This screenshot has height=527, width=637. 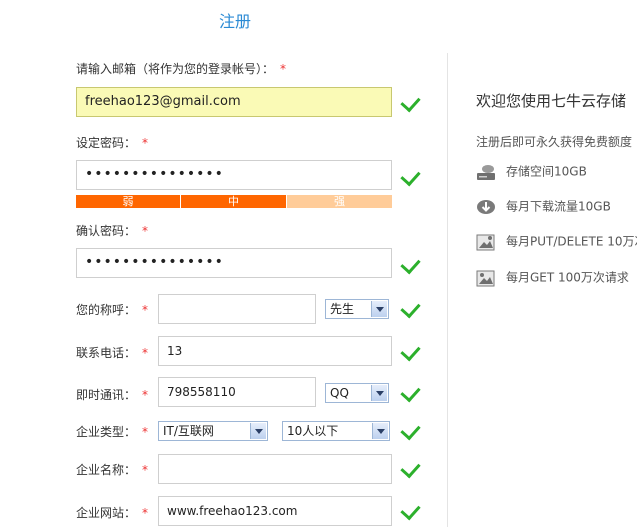 I want to click on page-title: 注册, so click(x=234, y=21).